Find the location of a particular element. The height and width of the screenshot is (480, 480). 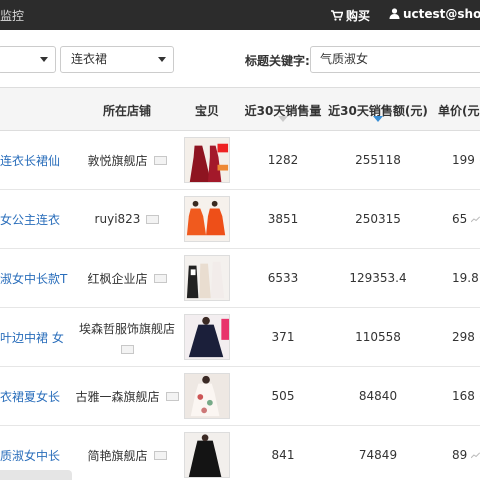

shop-cell: ruyi823 is located at coordinates (127, 219).